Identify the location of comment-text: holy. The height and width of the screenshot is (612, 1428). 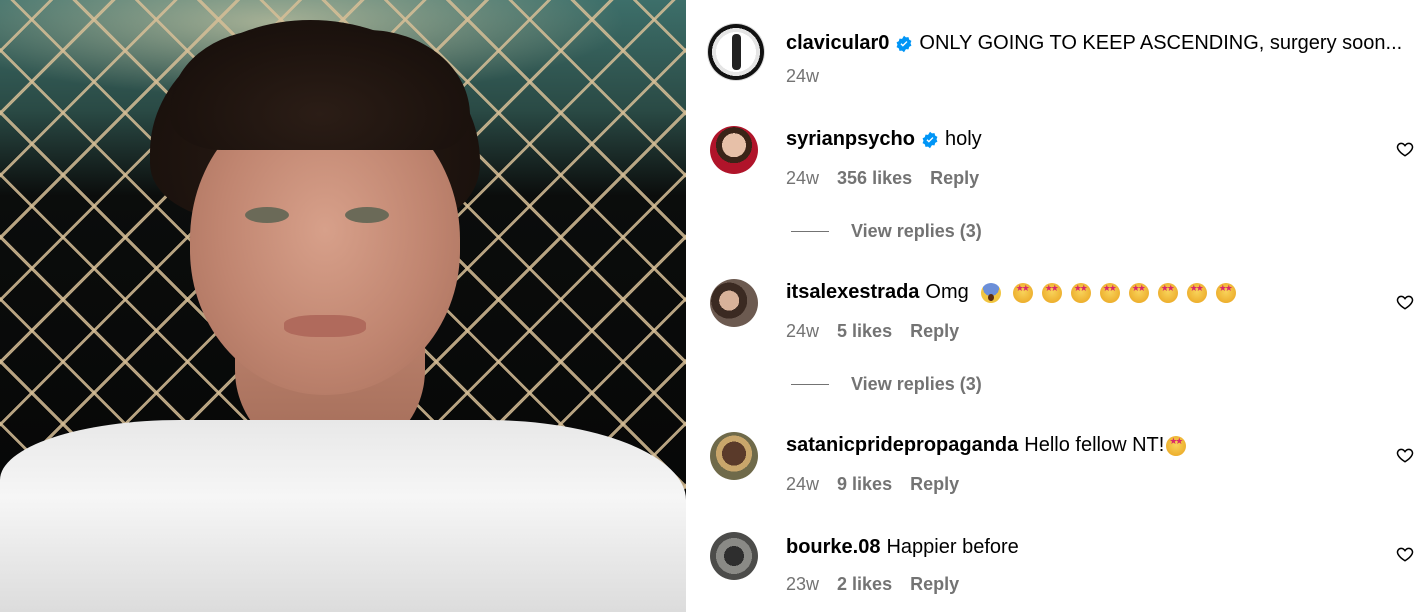
(963, 139).